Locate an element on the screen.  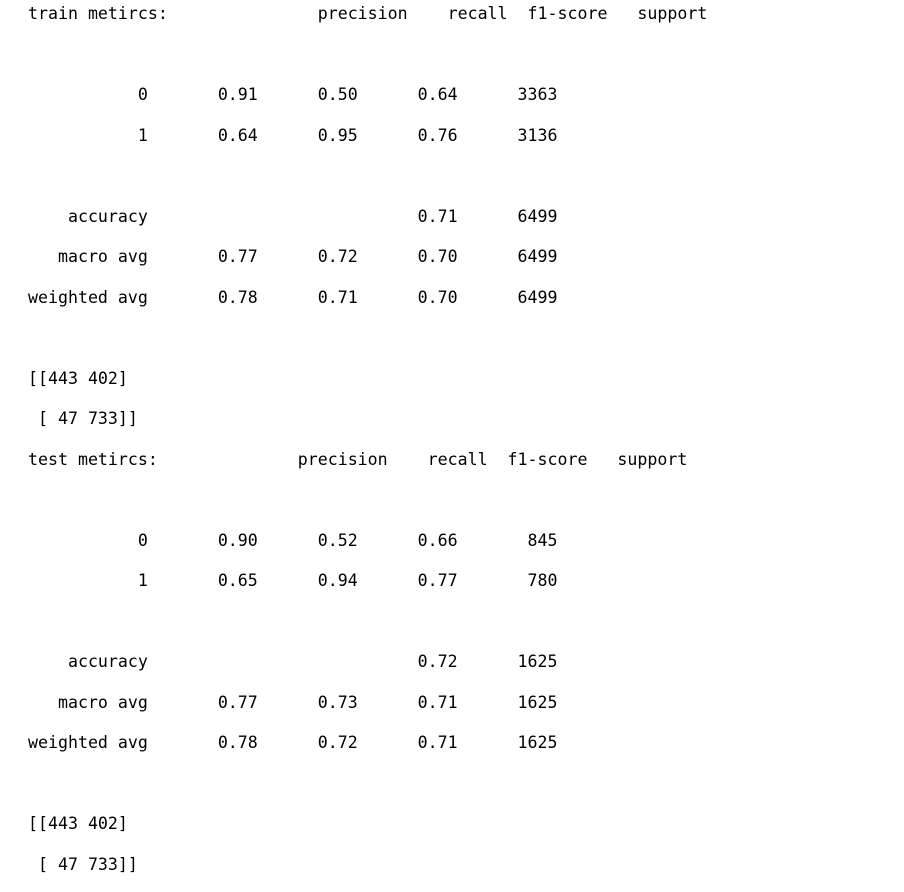
train-confusion-matrix-row-1: [[443 402] is located at coordinates (78, 378).